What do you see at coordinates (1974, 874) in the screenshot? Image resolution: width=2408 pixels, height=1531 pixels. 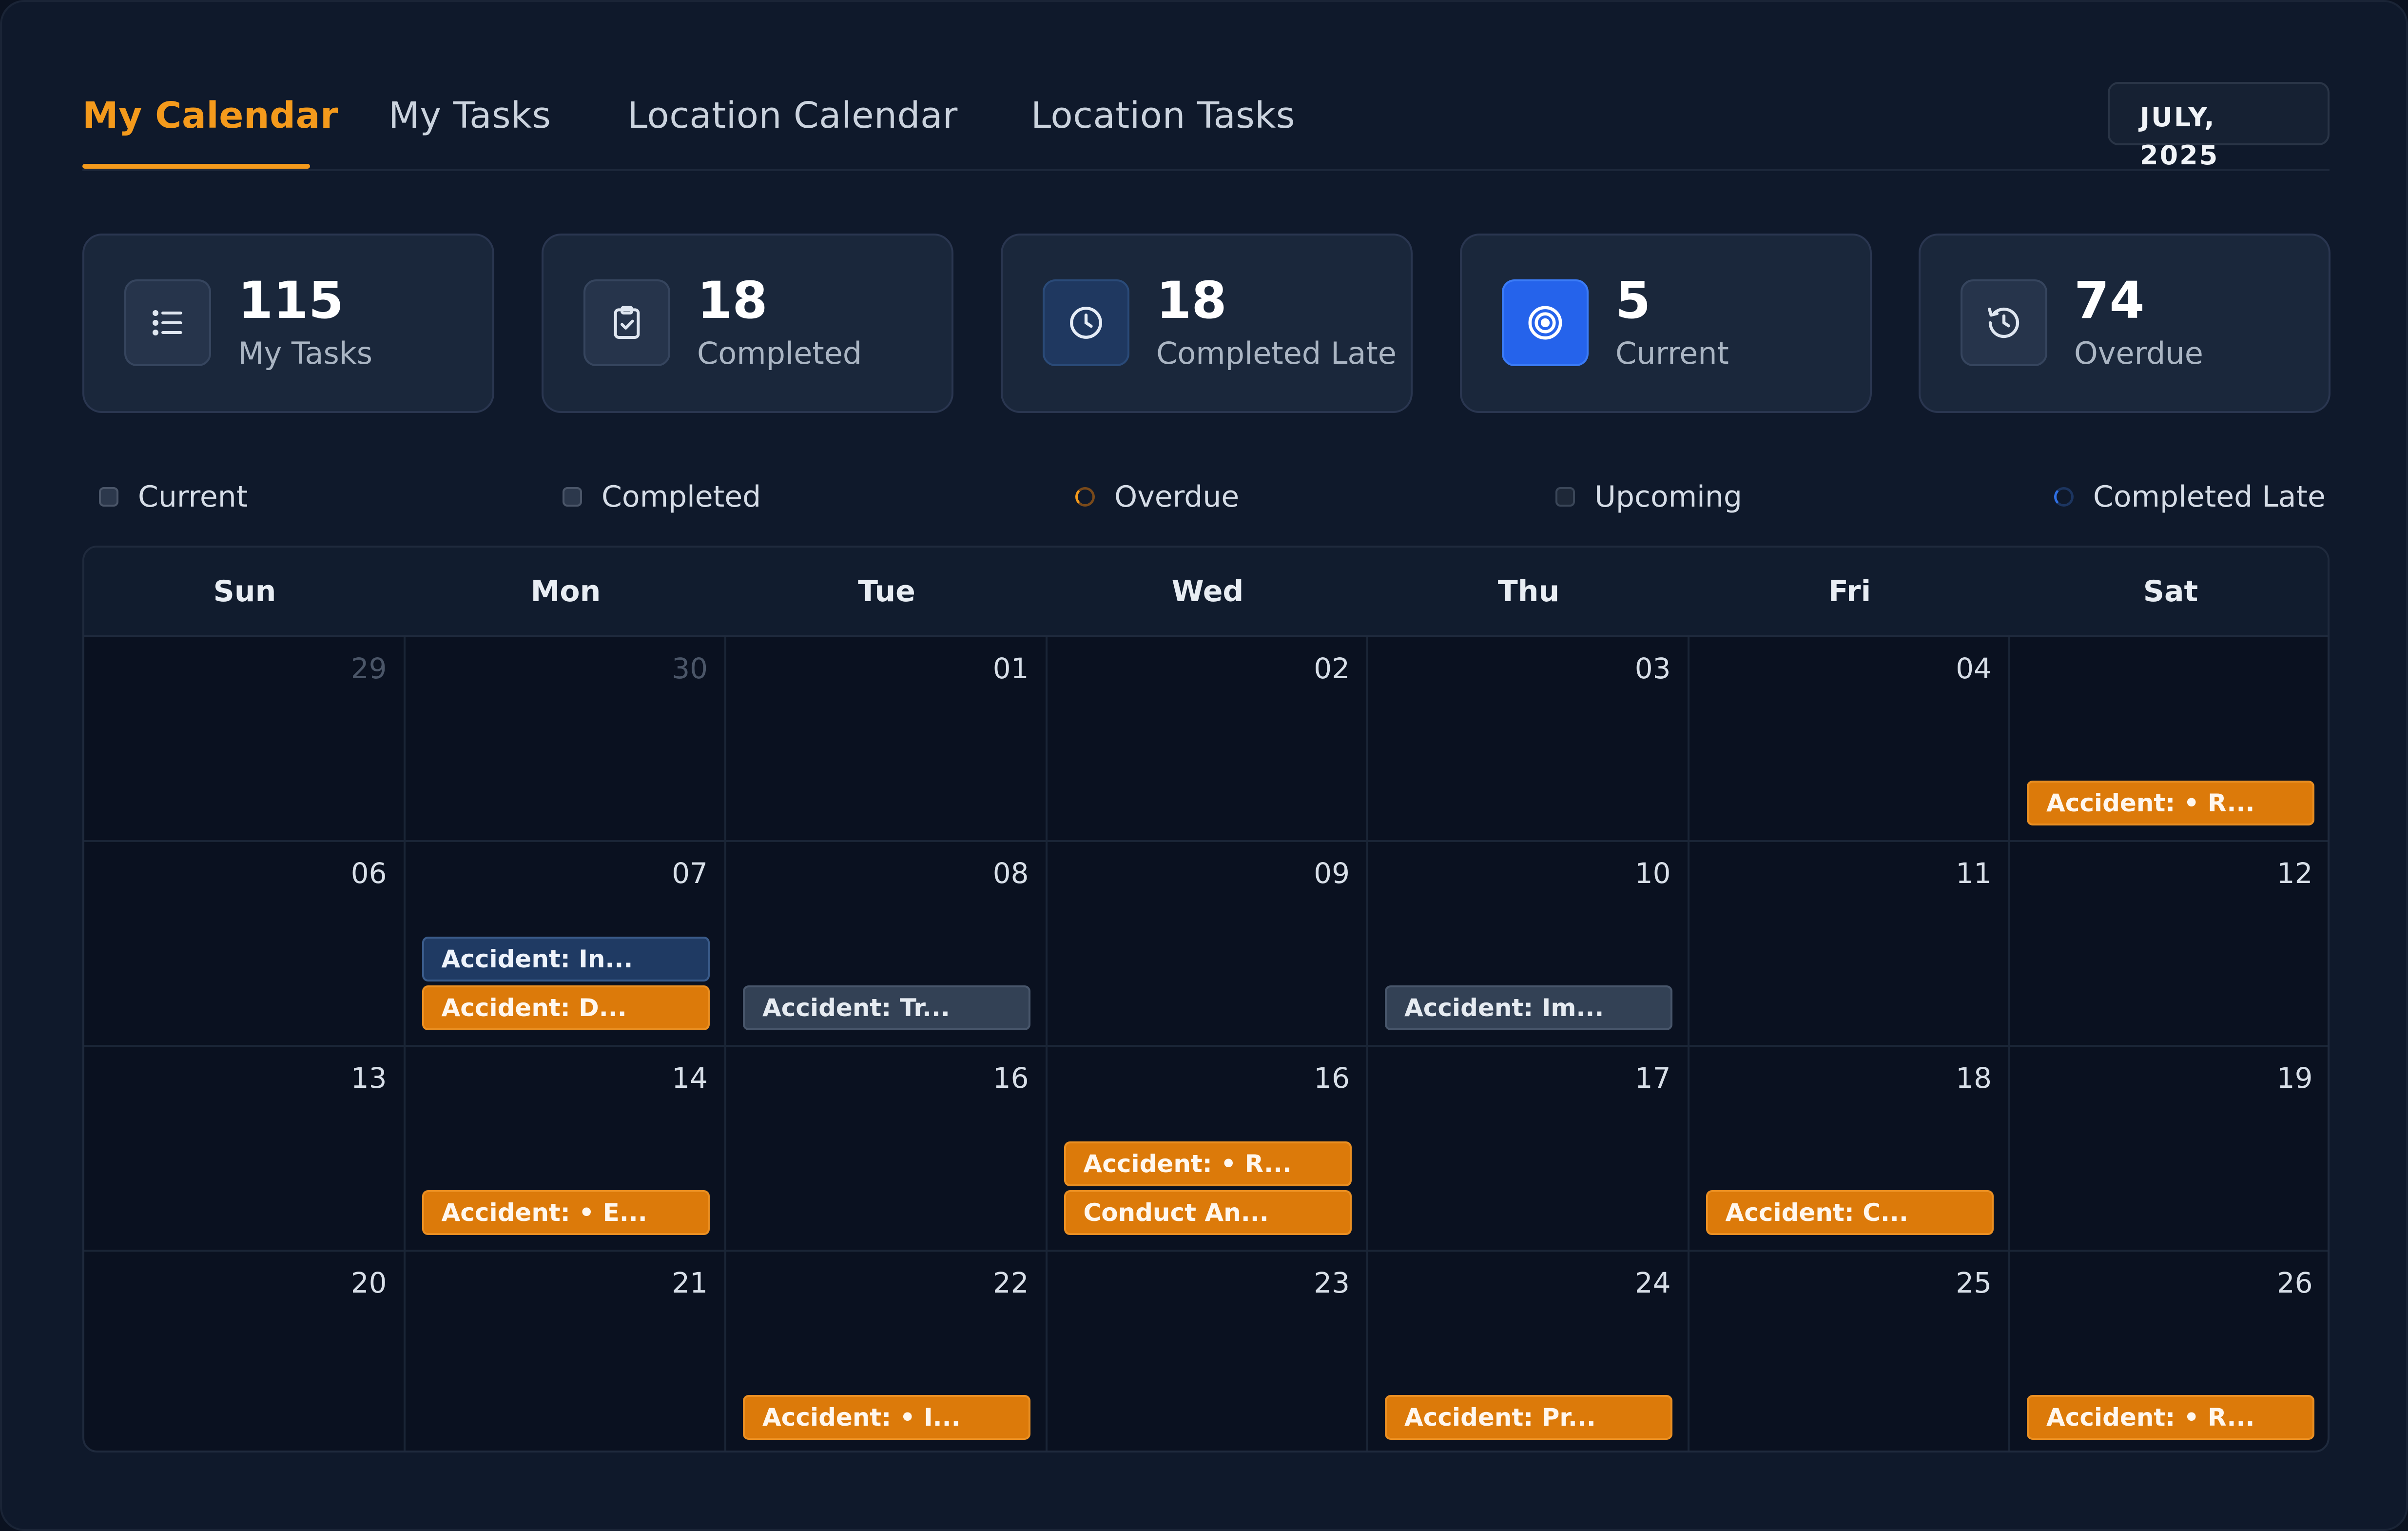 I see `day-number: 11` at bounding box center [1974, 874].